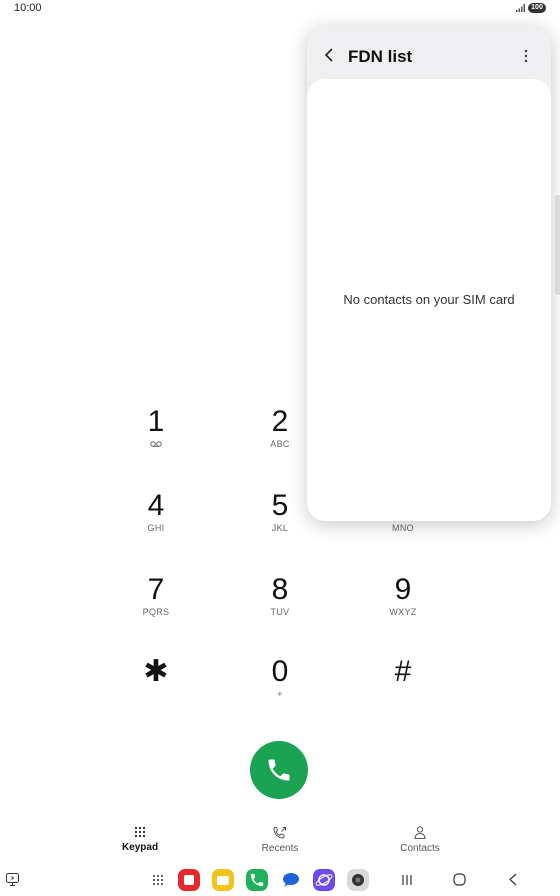 The height and width of the screenshot is (896, 560). What do you see at coordinates (513, 879) in the screenshot?
I see `back-nav-icon` at bounding box center [513, 879].